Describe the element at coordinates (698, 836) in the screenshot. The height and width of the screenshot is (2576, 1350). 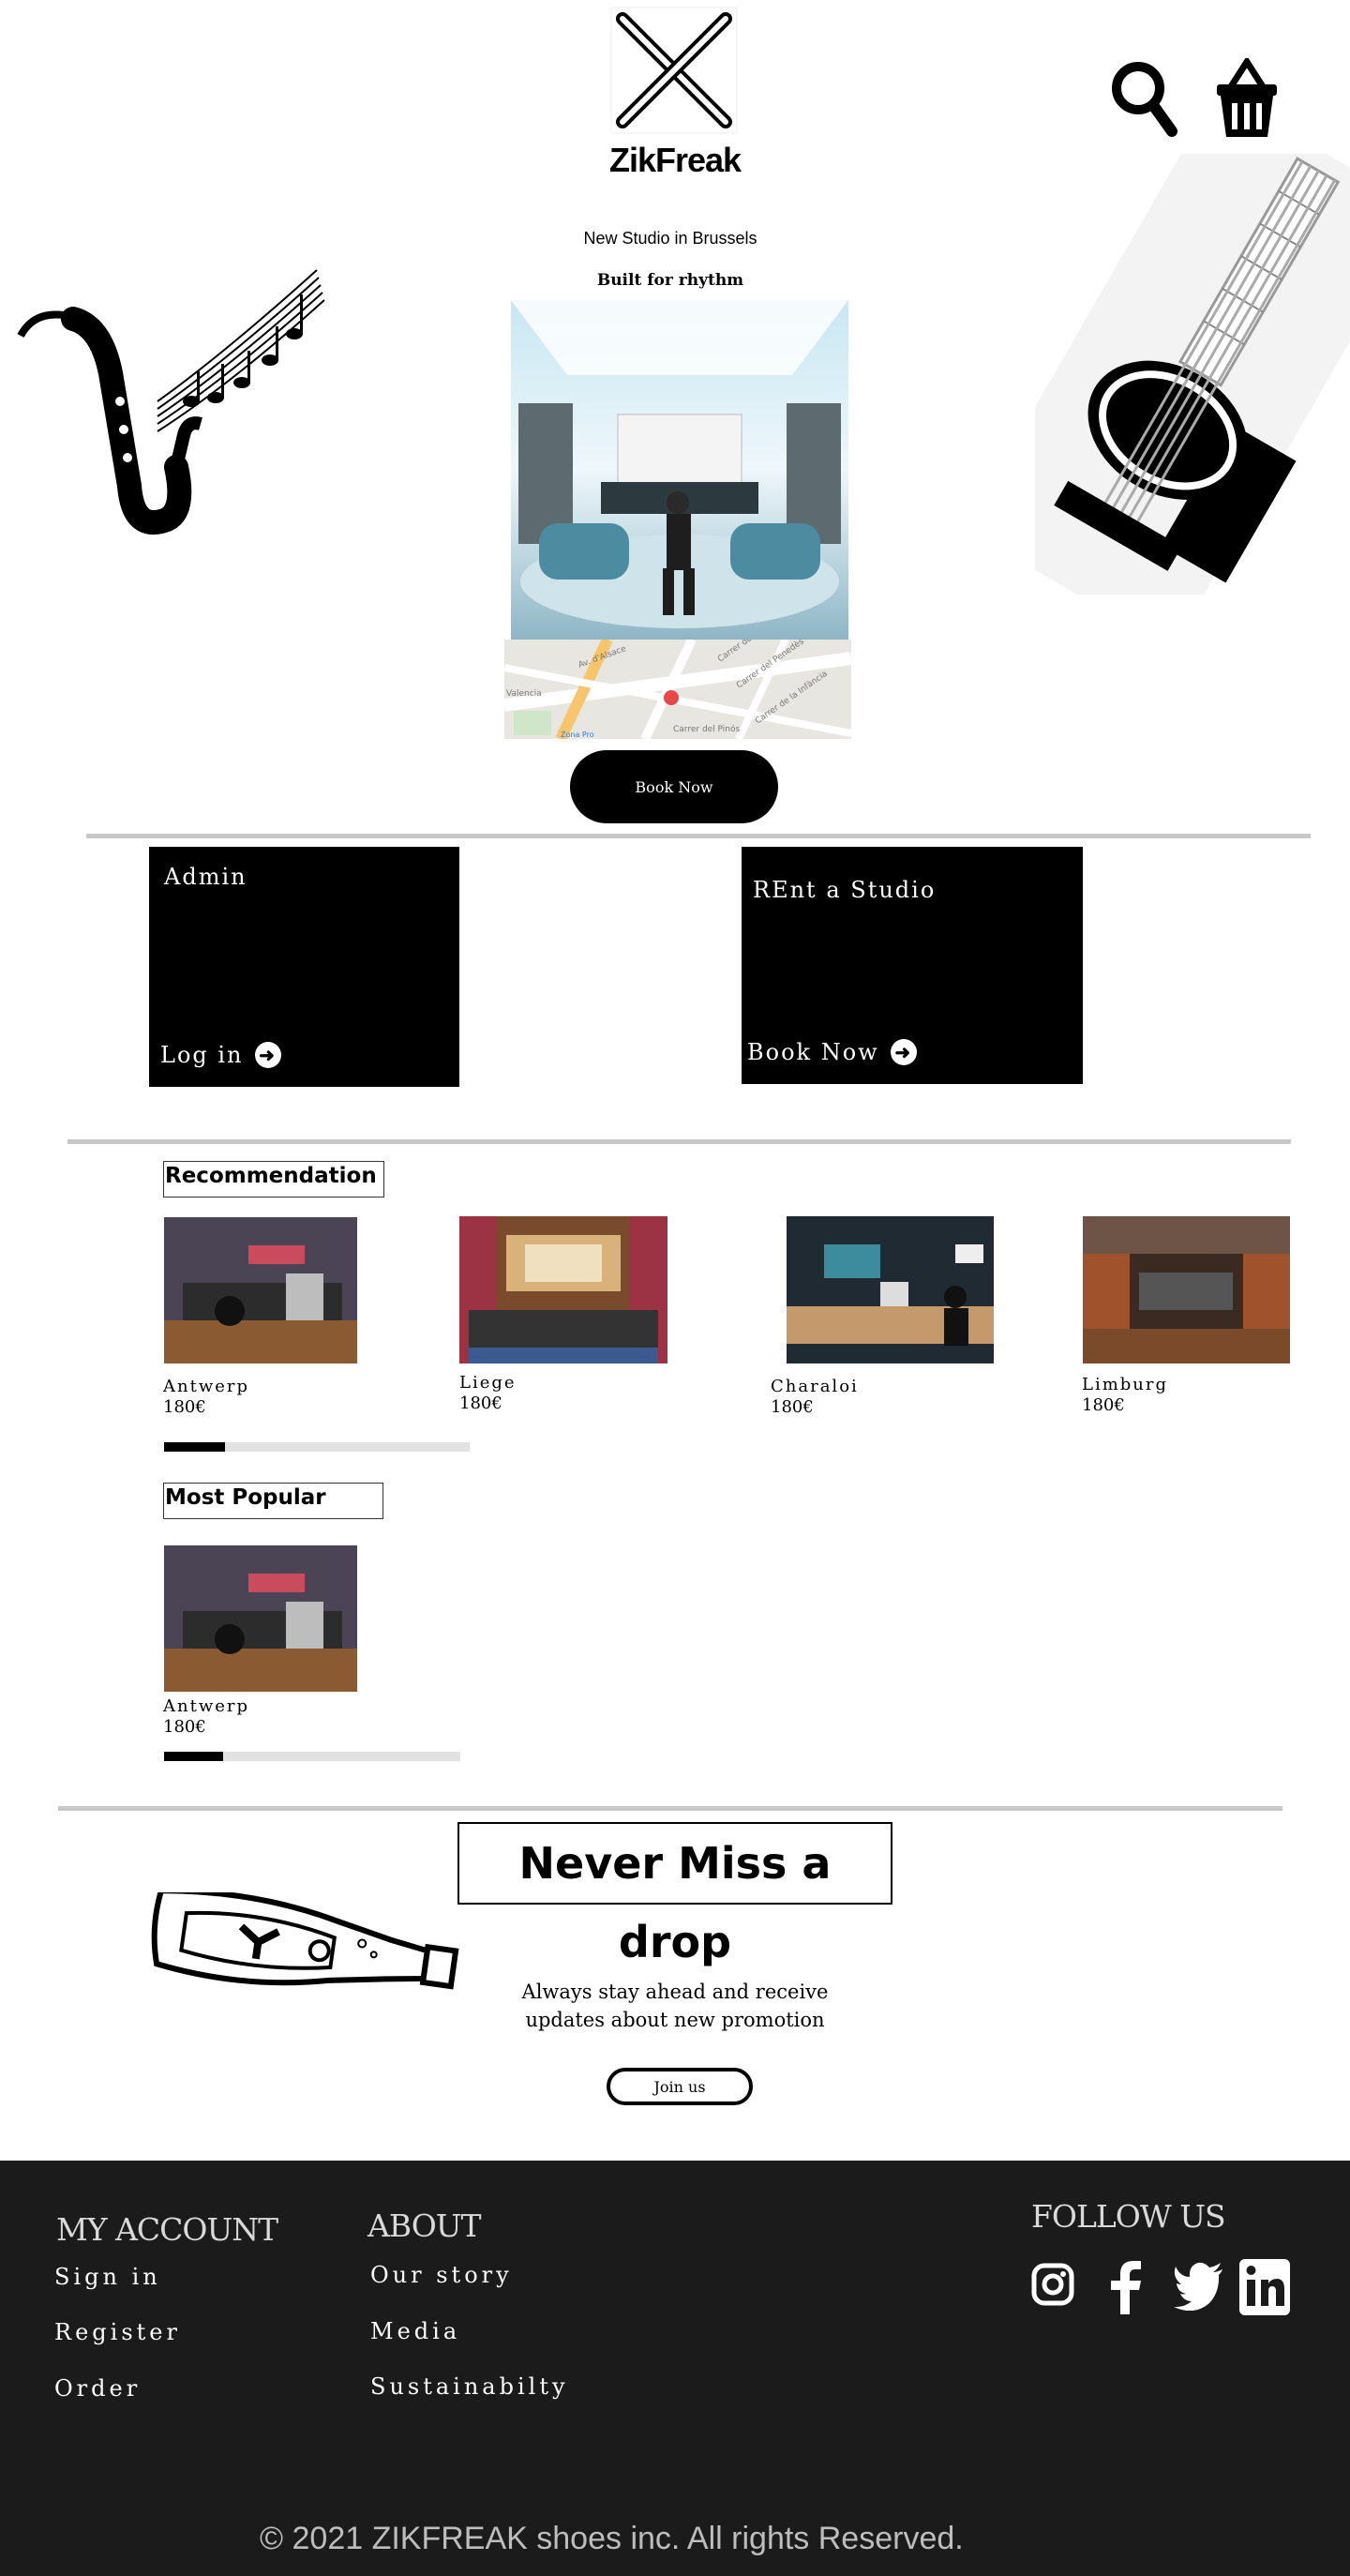
I see `divider-top` at that location.